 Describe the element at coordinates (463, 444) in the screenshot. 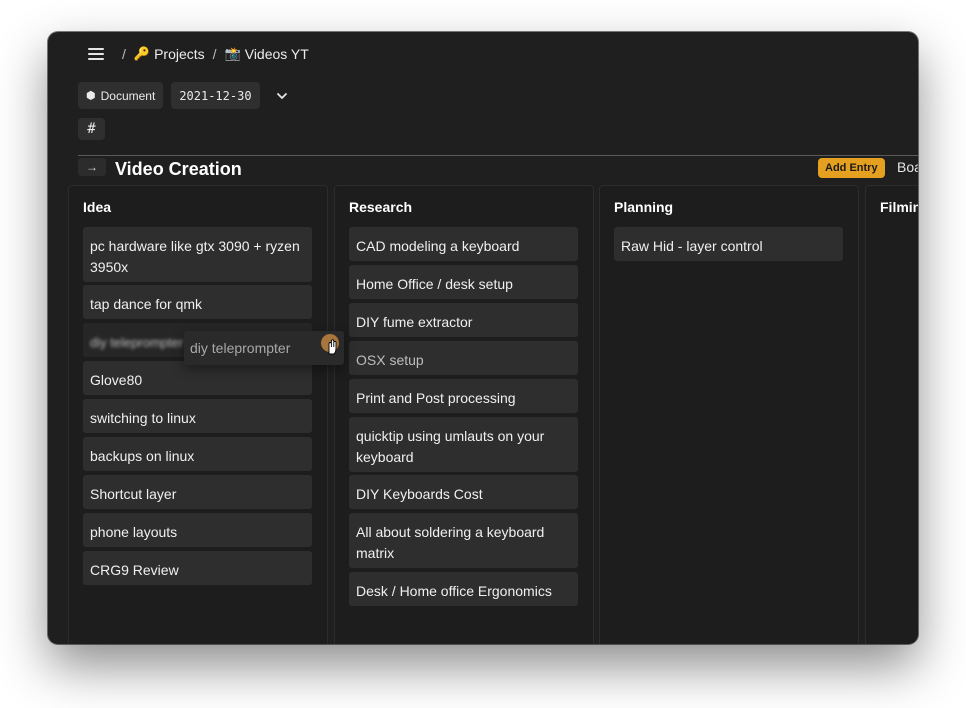

I see `kanban-card: quicktip using umlauts on your keyboard` at that location.